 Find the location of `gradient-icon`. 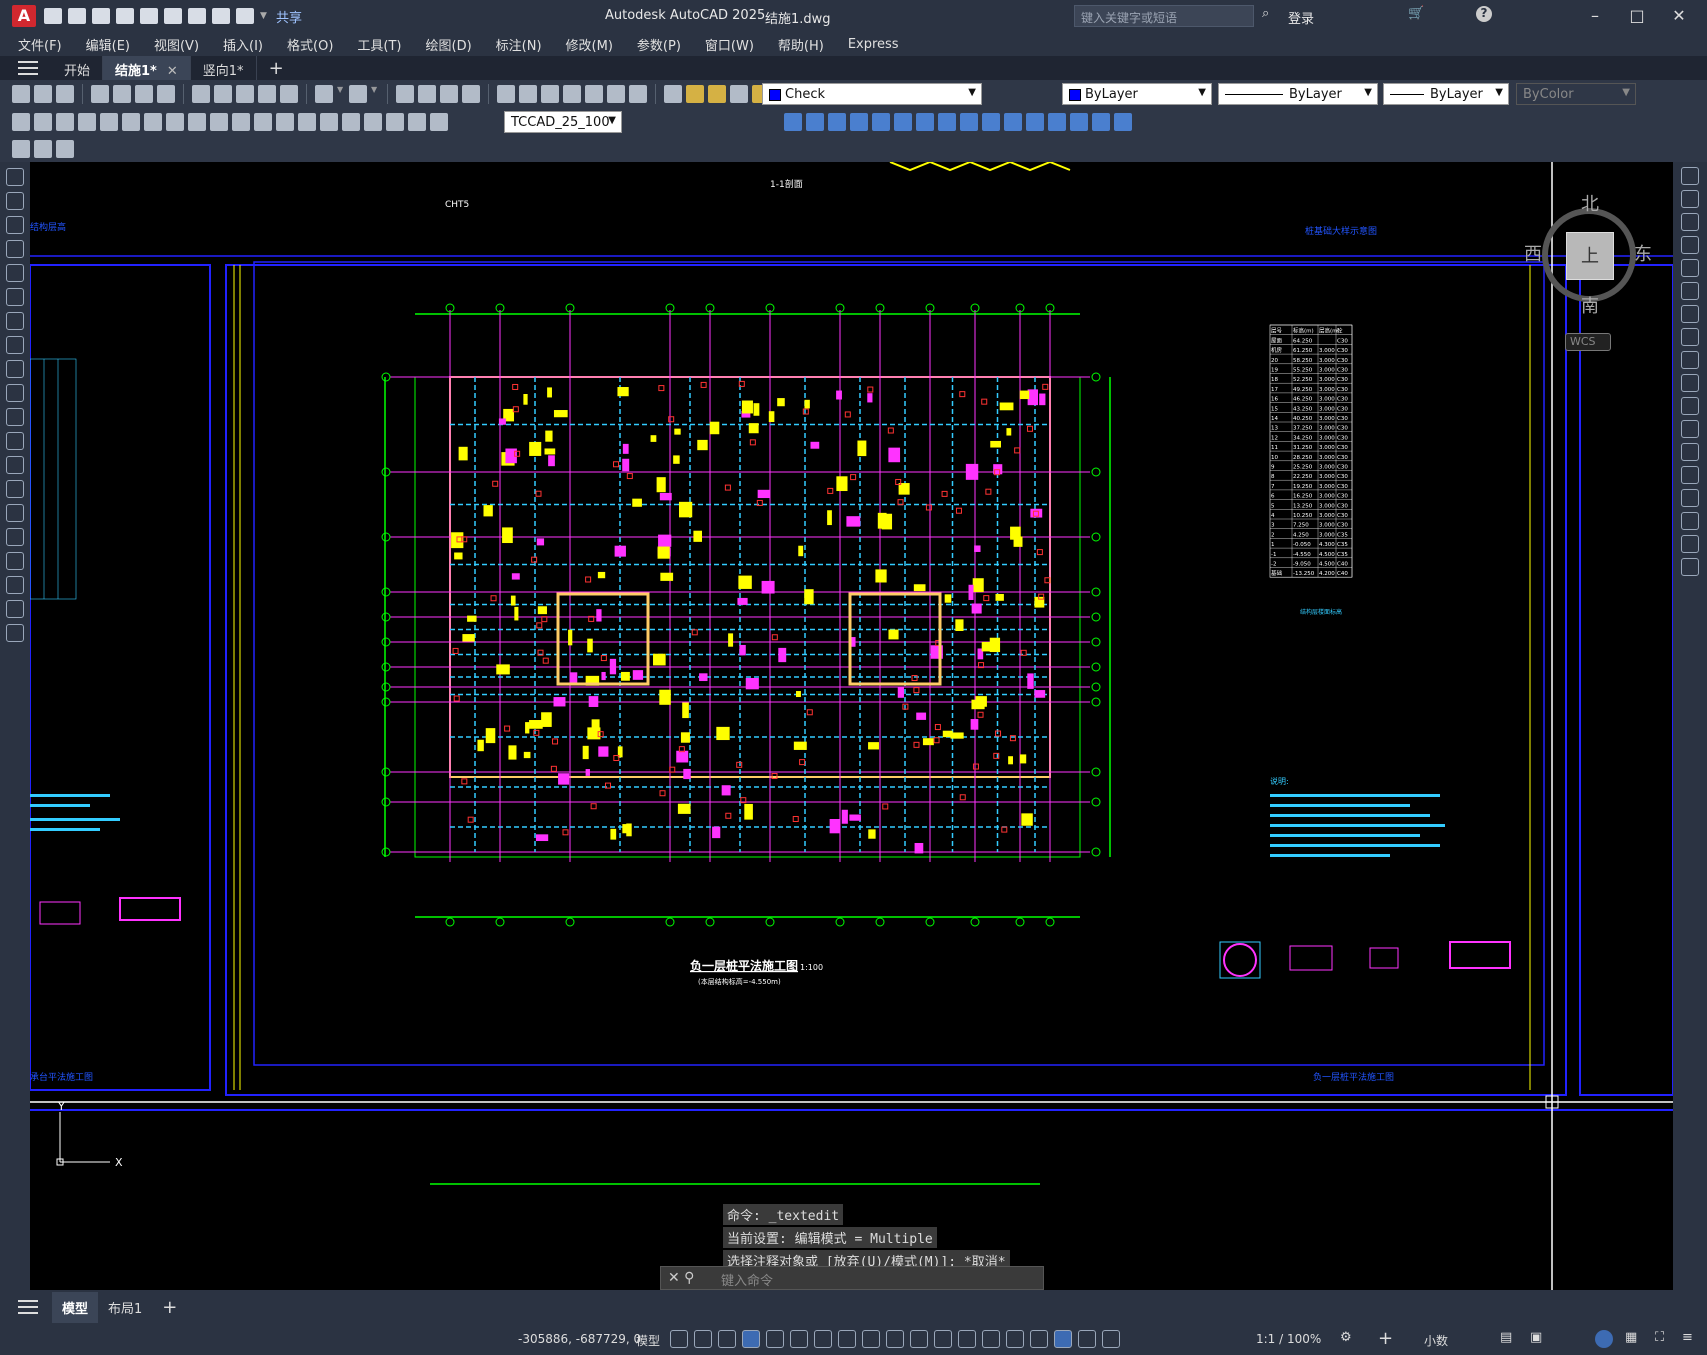

gradient-icon is located at coordinates (15, 537).